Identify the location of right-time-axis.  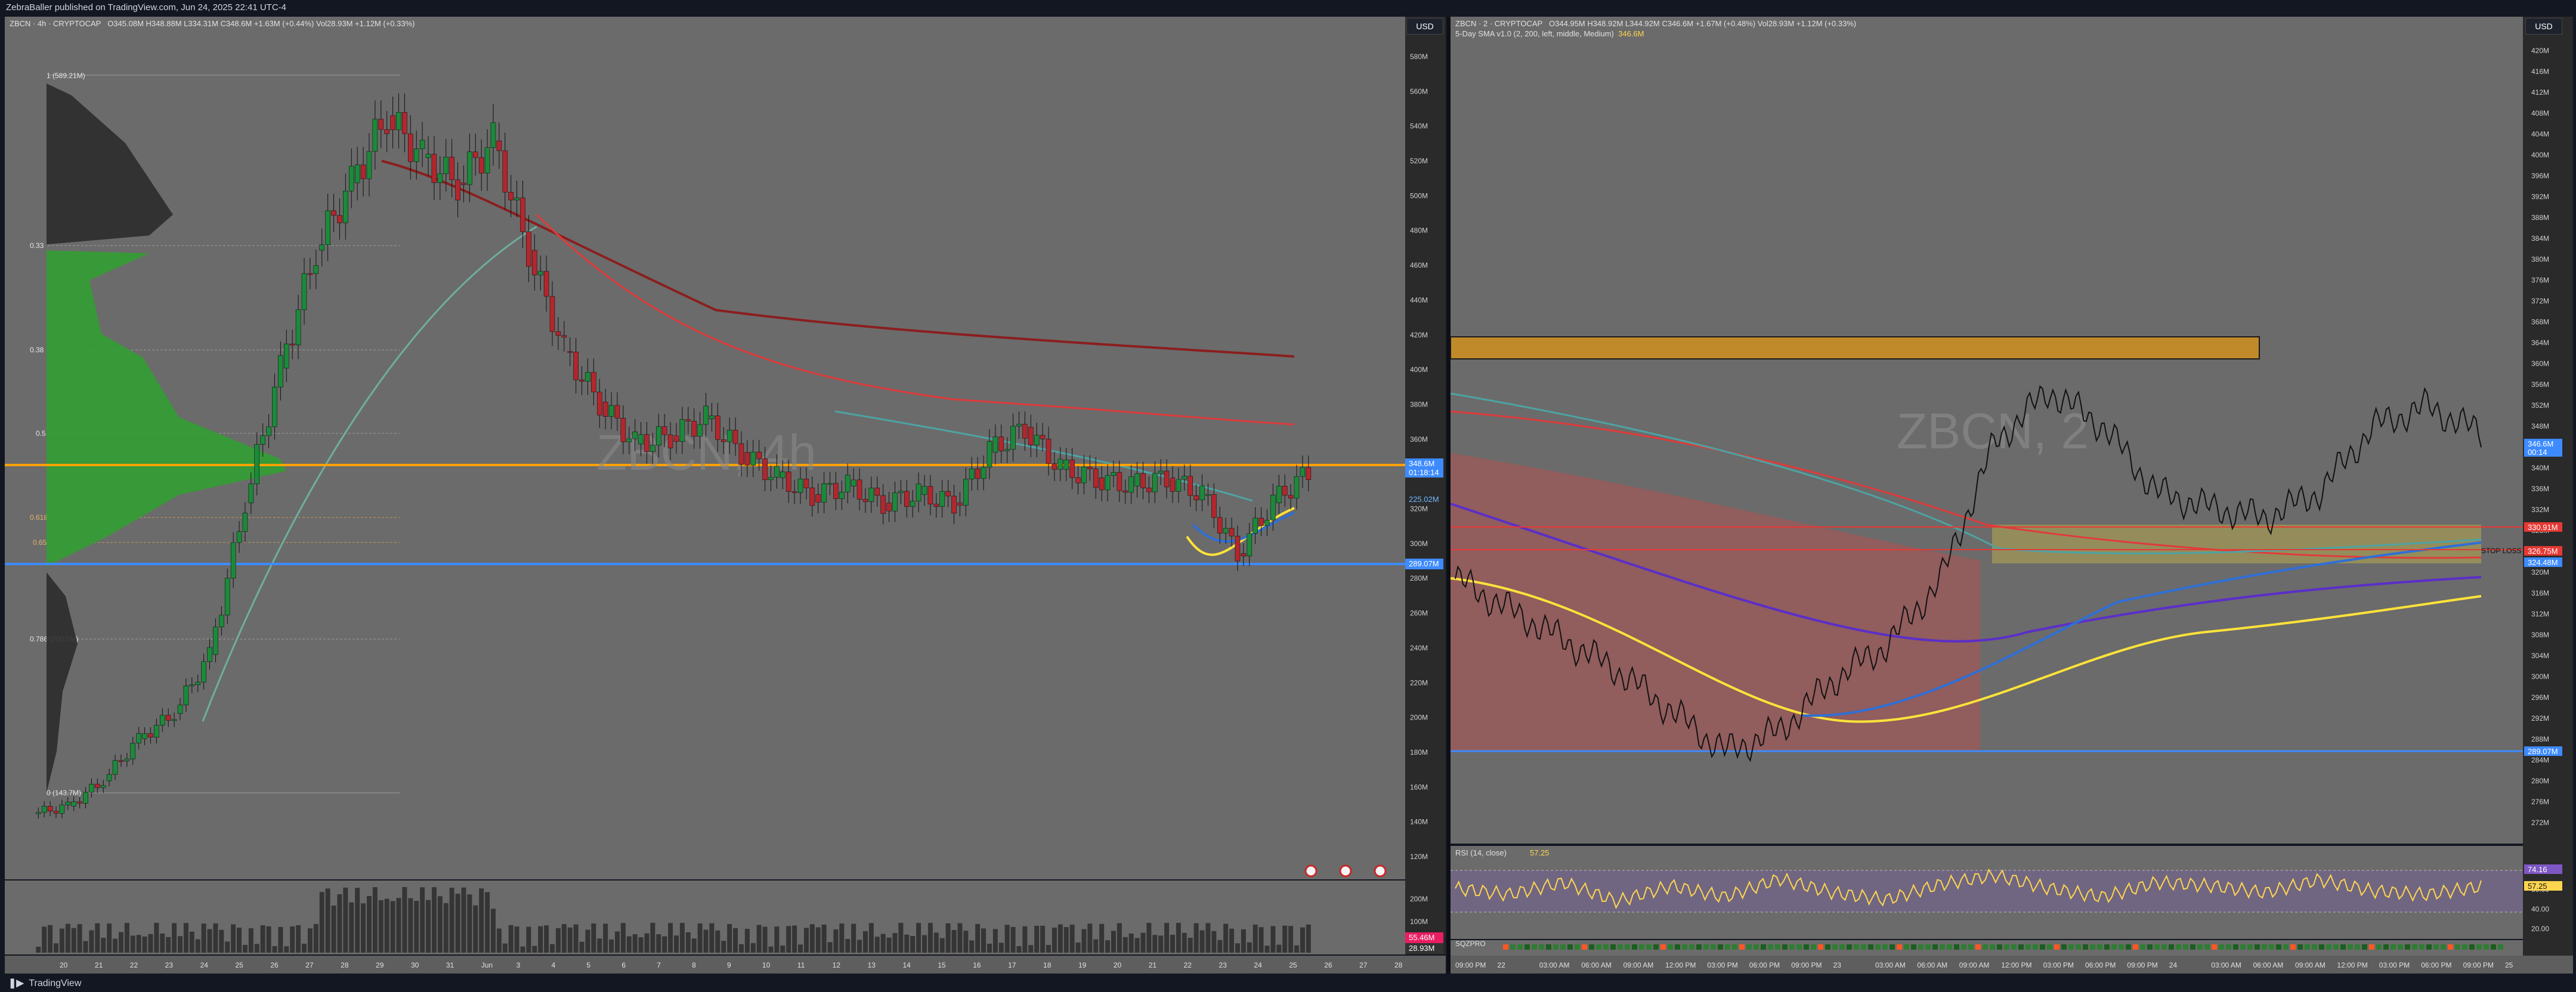
(2012, 965).